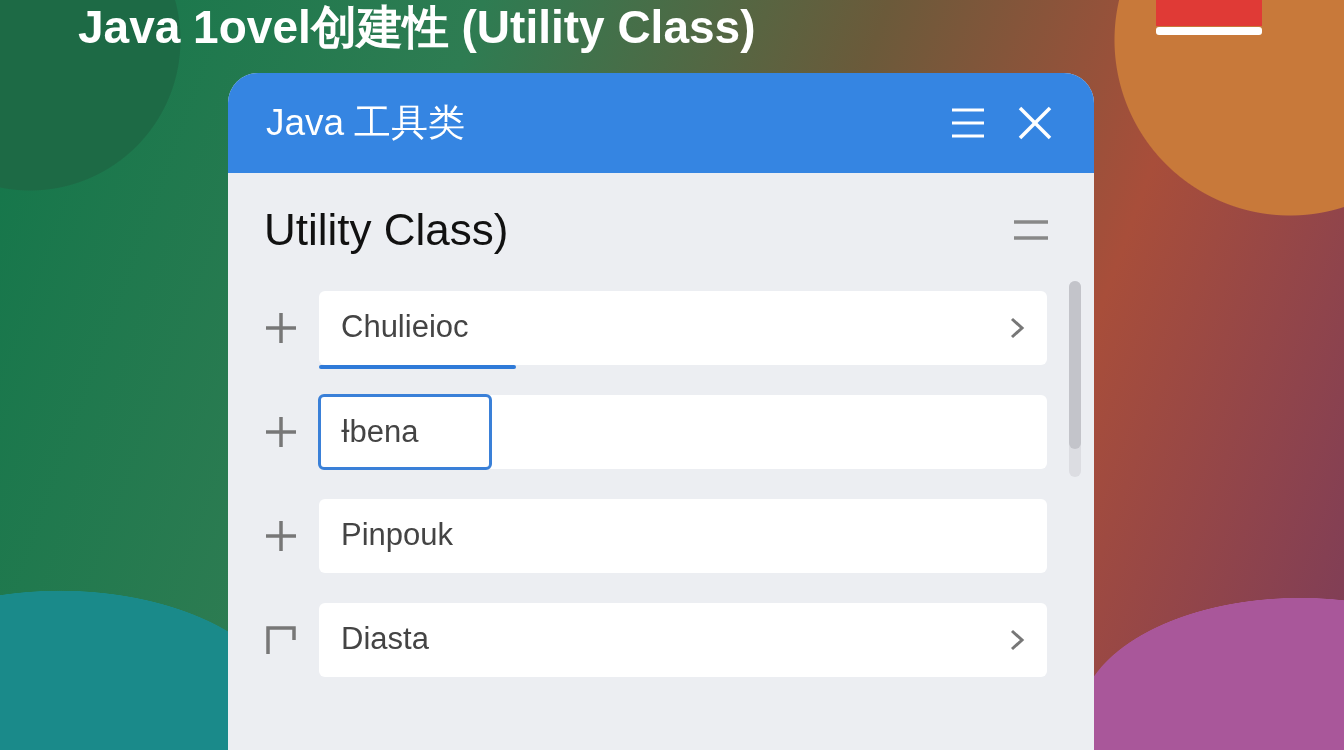 The height and width of the screenshot is (750, 1344). I want to click on panel-heading: Utility Class), so click(386, 229).